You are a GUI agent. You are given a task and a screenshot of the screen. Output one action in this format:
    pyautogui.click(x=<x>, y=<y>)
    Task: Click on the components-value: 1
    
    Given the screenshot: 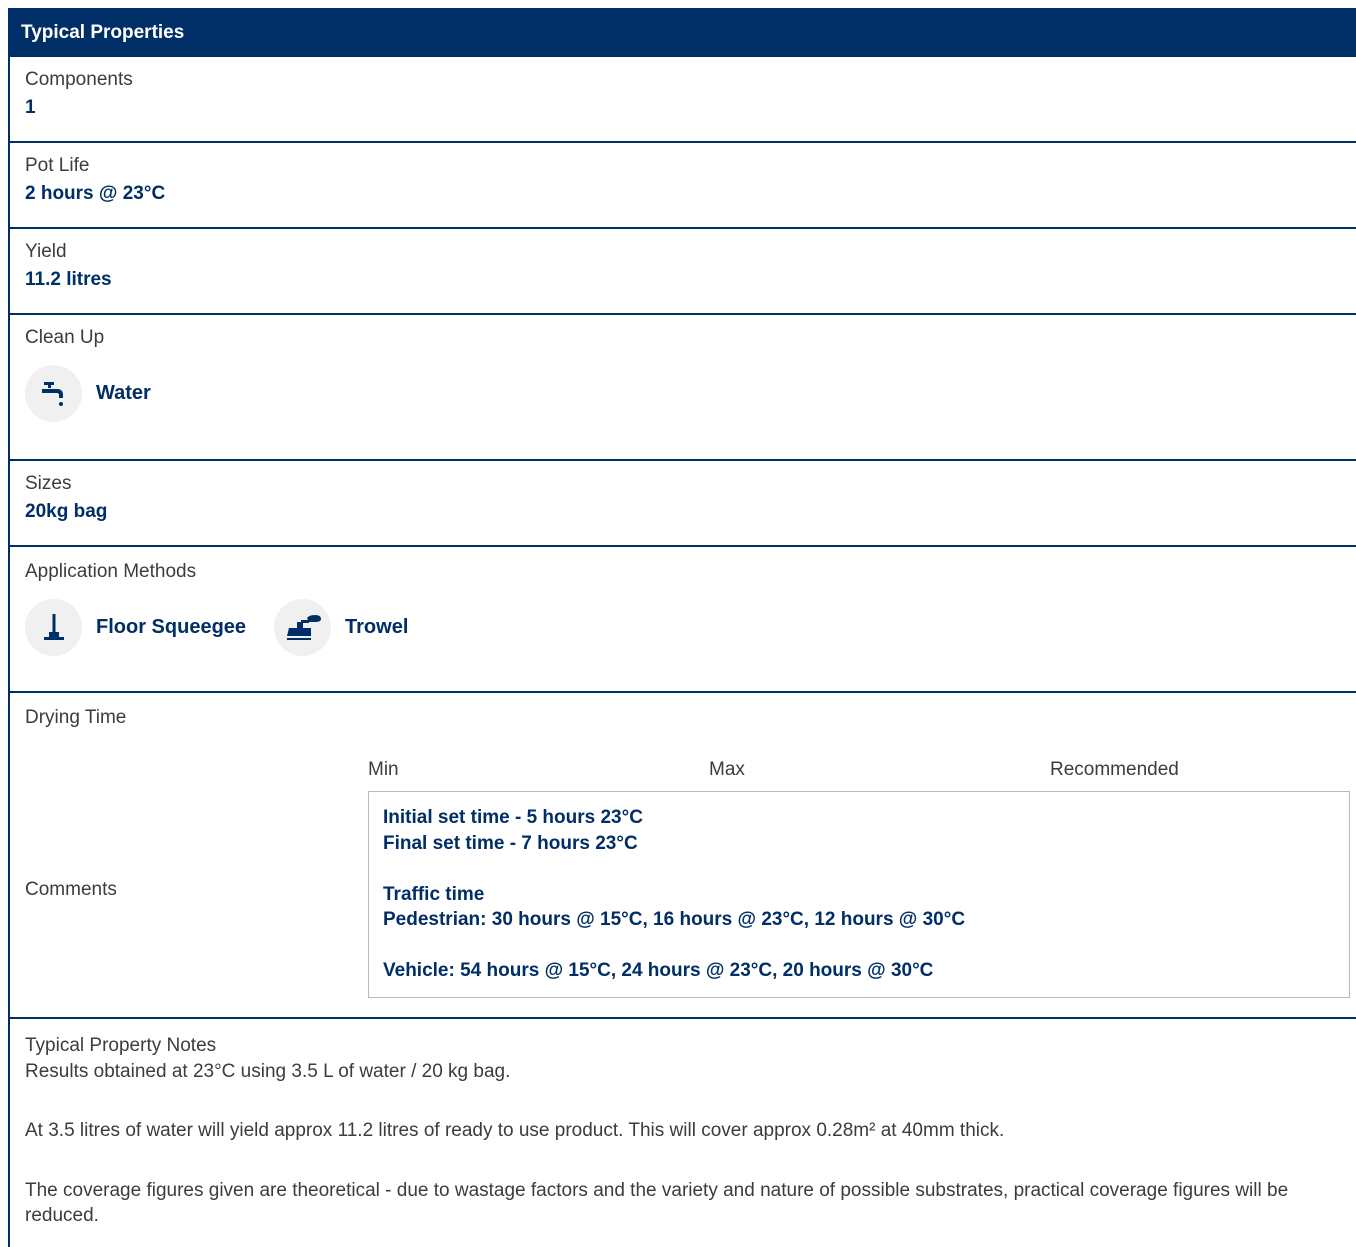 What is the action you would take?
    pyautogui.click(x=30, y=107)
    